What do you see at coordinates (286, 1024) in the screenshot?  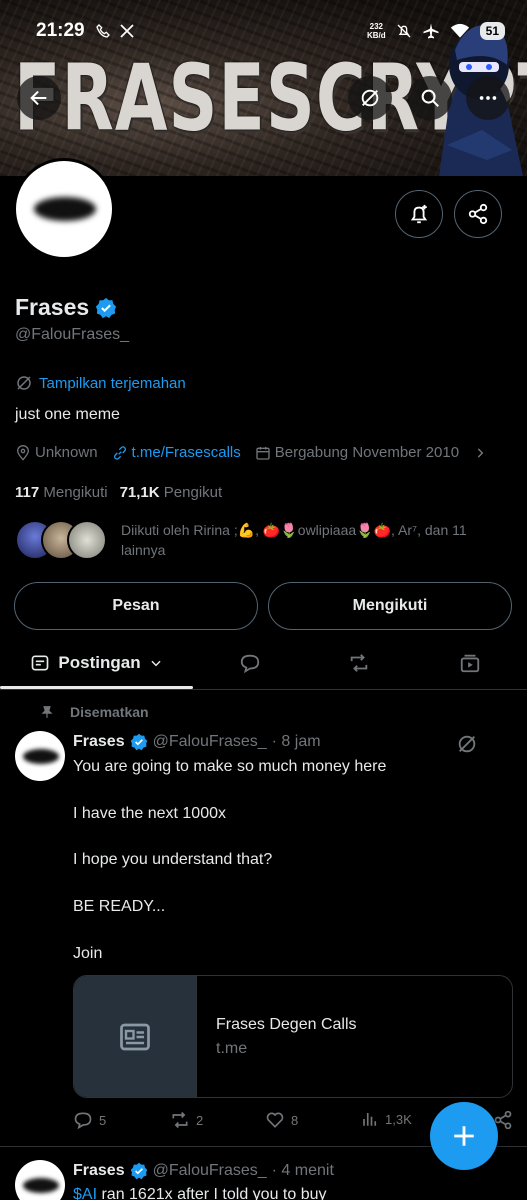 I see `link-card-title: Frases Degen Calls` at bounding box center [286, 1024].